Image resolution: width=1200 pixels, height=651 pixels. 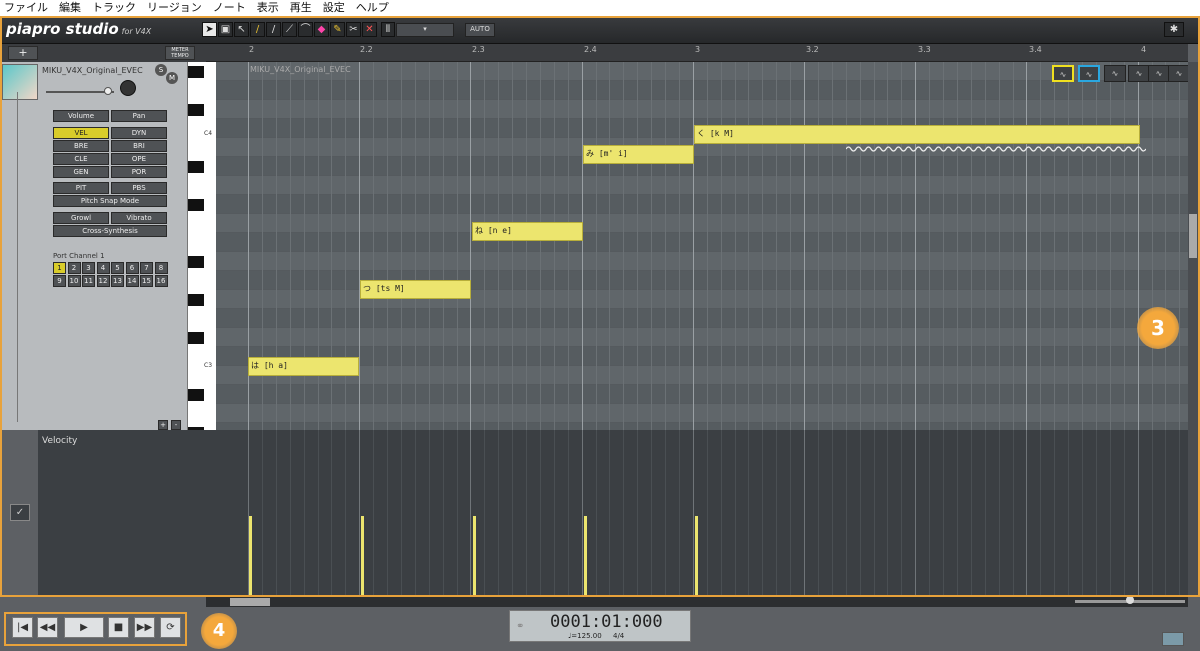 I want to click on horizontal-scrollbar, so click(x=697, y=602).